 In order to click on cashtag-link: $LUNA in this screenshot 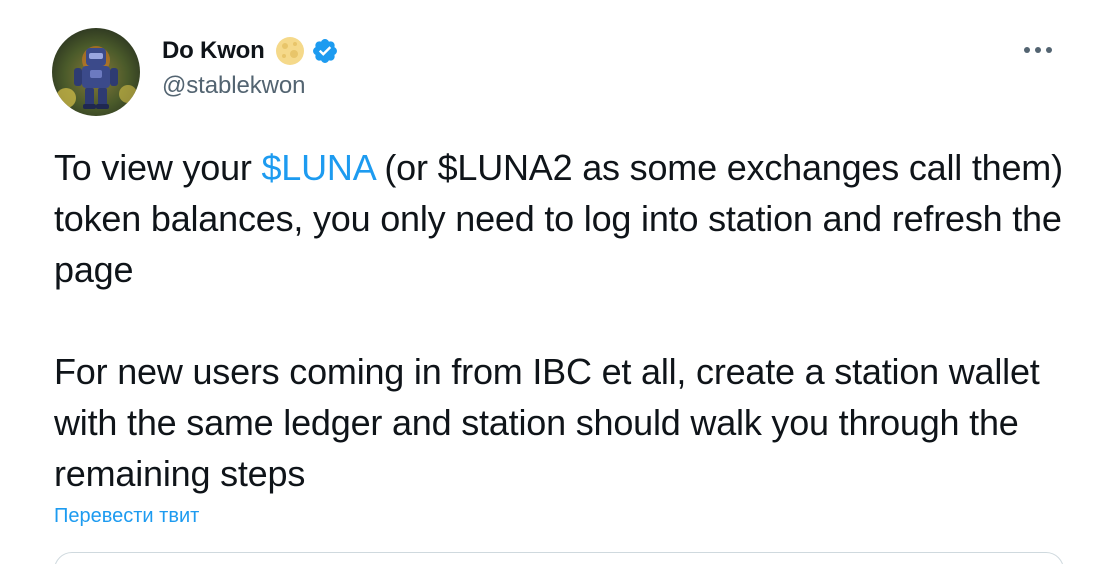, I will do `click(317, 167)`.